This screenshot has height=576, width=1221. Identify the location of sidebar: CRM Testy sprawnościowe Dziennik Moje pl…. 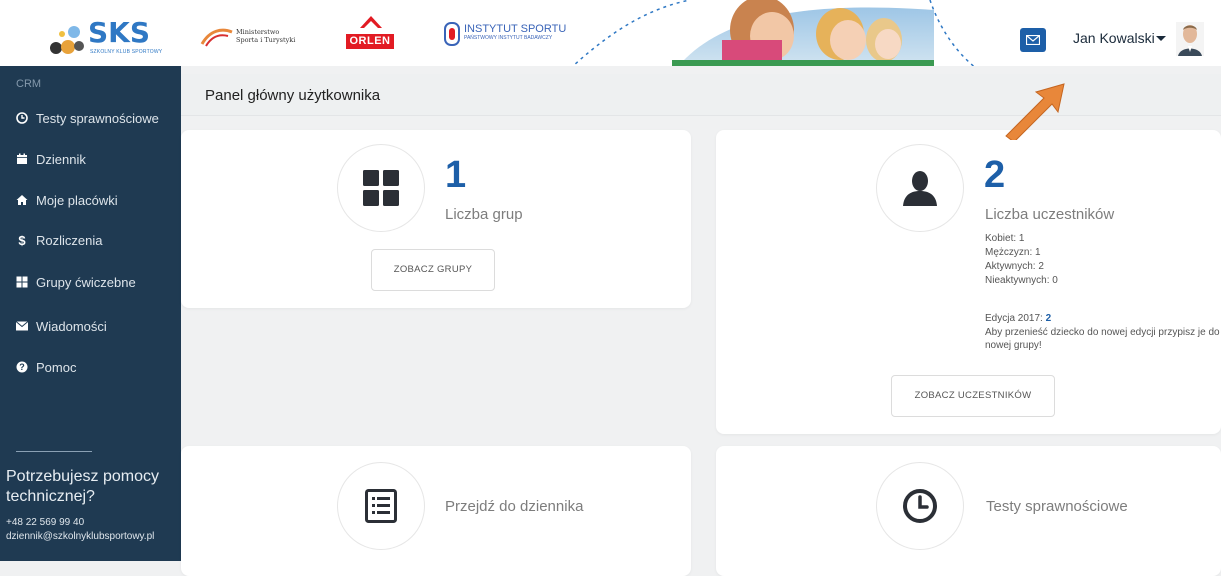
(90, 313).